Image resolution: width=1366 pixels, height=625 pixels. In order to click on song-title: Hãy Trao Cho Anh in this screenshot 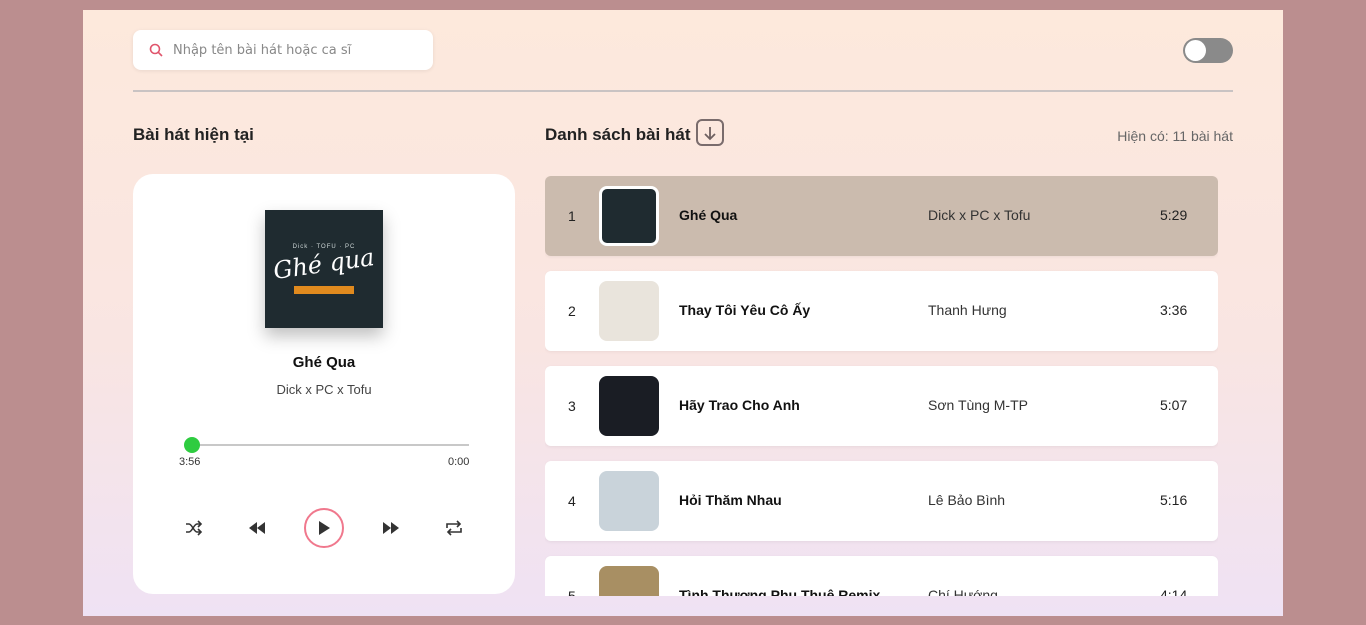, I will do `click(739, 405)`.